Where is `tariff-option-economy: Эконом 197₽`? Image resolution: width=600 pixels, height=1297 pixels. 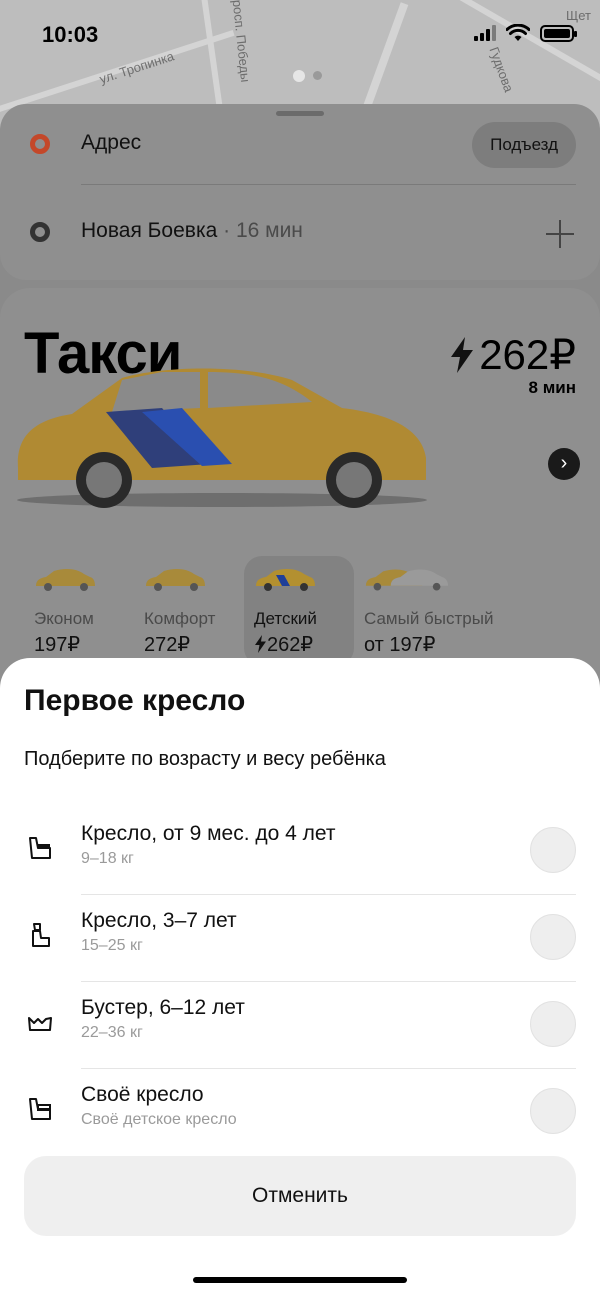
tariff-option-economy: Эконом 197₽ is located at coordinates (79, 611).